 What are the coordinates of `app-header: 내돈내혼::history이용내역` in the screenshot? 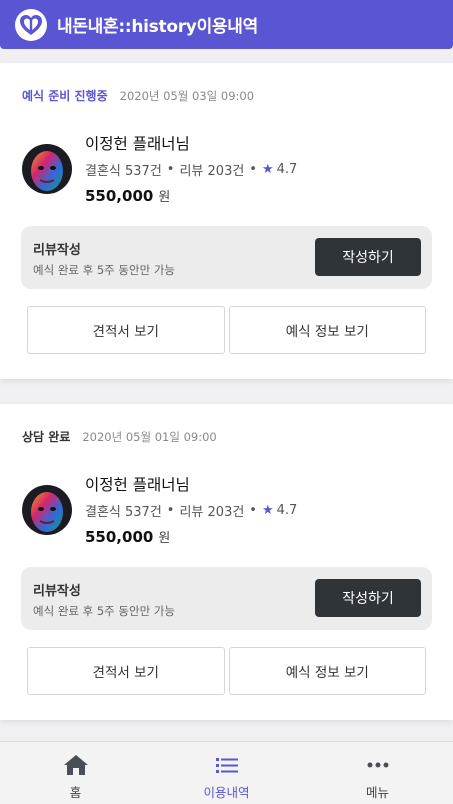 It's located at (226, 24).